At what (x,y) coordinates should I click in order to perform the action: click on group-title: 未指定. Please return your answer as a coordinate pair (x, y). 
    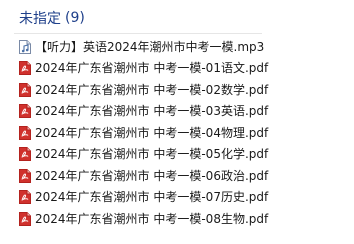
    Looking at the image, I should click on (40, 19).